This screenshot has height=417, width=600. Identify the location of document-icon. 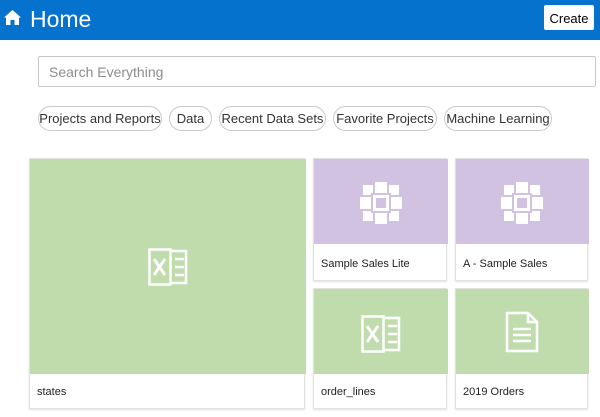
(522, 332).